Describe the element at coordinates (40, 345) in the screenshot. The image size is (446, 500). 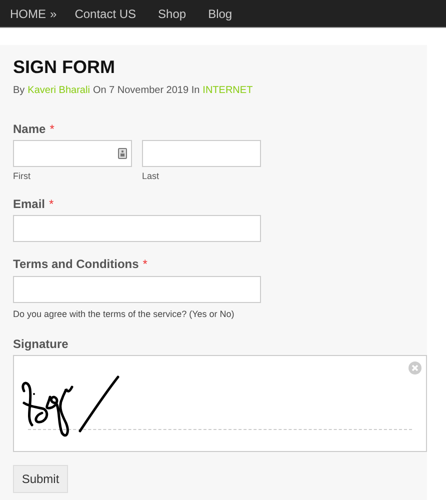
I see `field-label: Signature` at that location.